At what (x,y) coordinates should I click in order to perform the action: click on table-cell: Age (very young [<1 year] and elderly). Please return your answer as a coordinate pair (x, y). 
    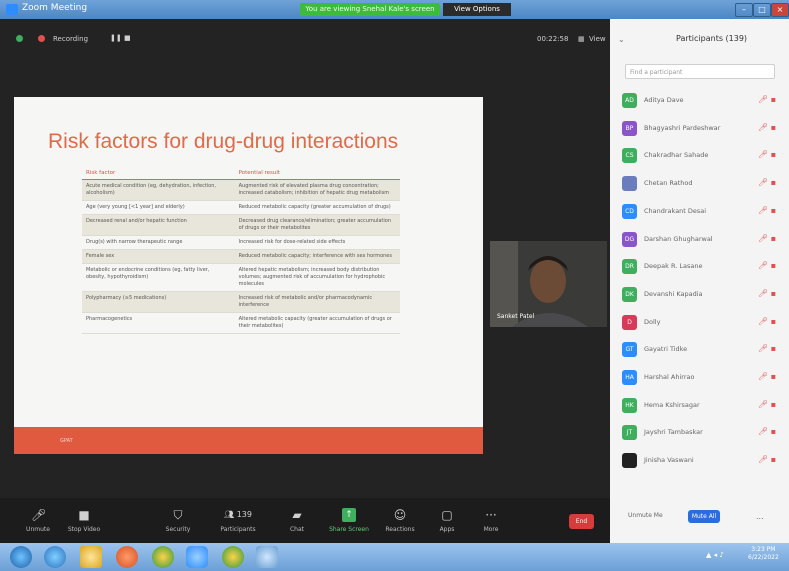
    Looking at the image, I should click on (158, 207).